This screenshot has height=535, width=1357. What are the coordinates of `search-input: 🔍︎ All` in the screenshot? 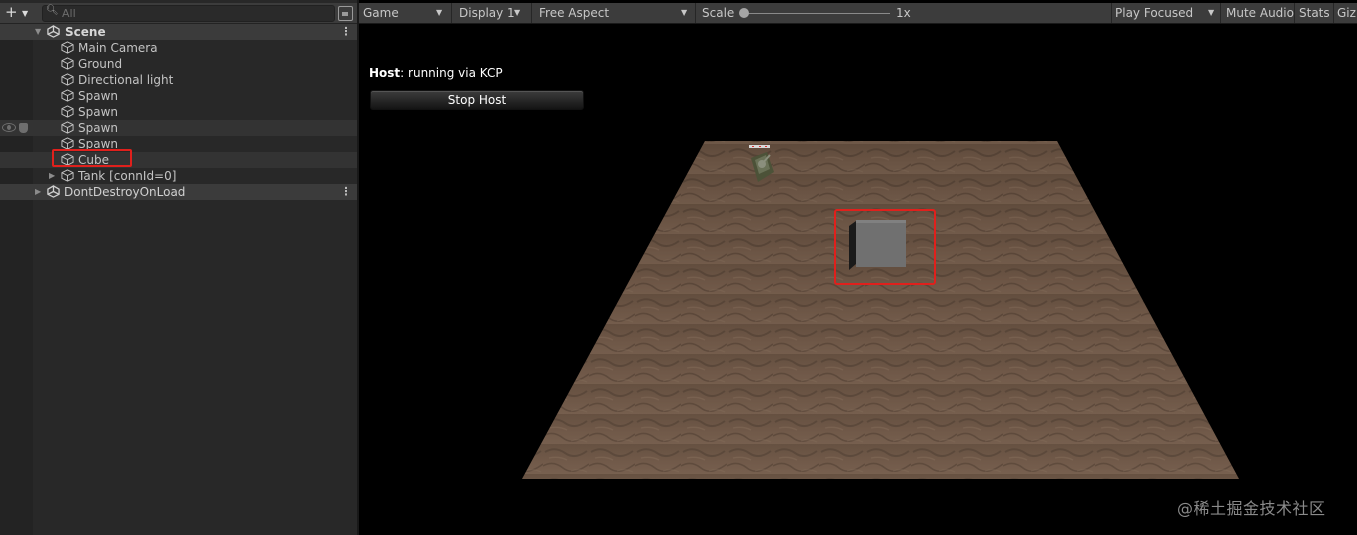 It's located at (188, 13).